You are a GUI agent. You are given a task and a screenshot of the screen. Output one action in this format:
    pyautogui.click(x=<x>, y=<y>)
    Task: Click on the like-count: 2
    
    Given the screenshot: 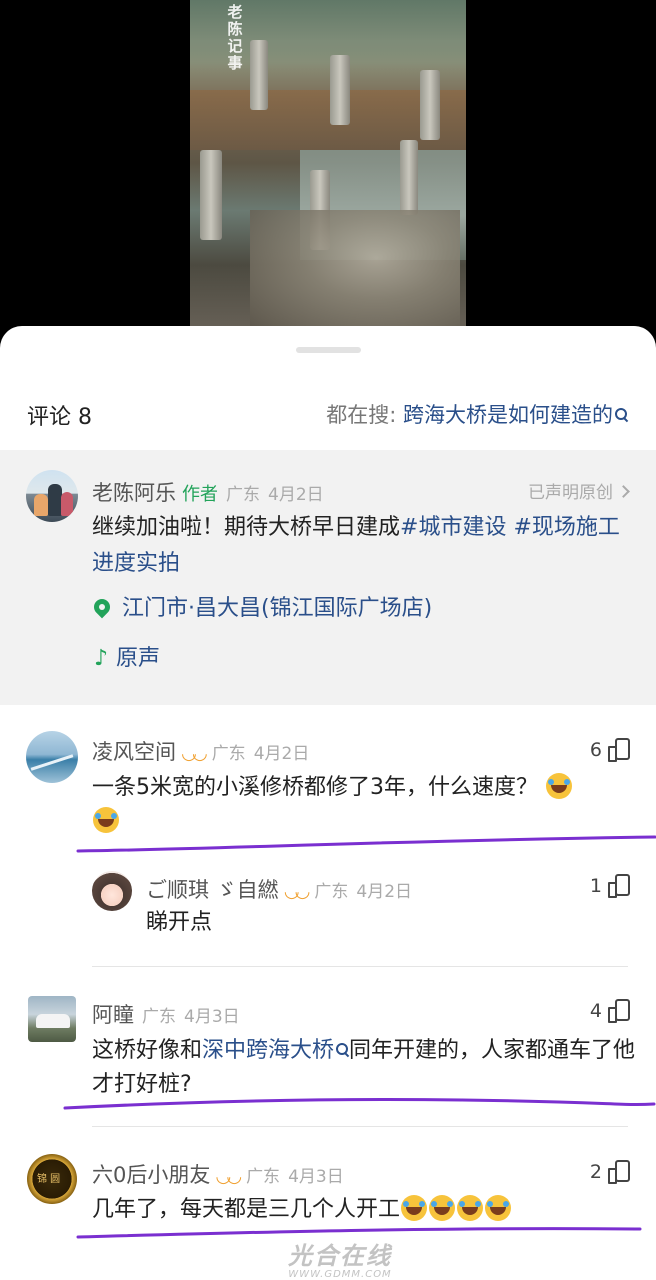 What is the action you would take?
    pyautogui.click(x=595, y=1172)
    